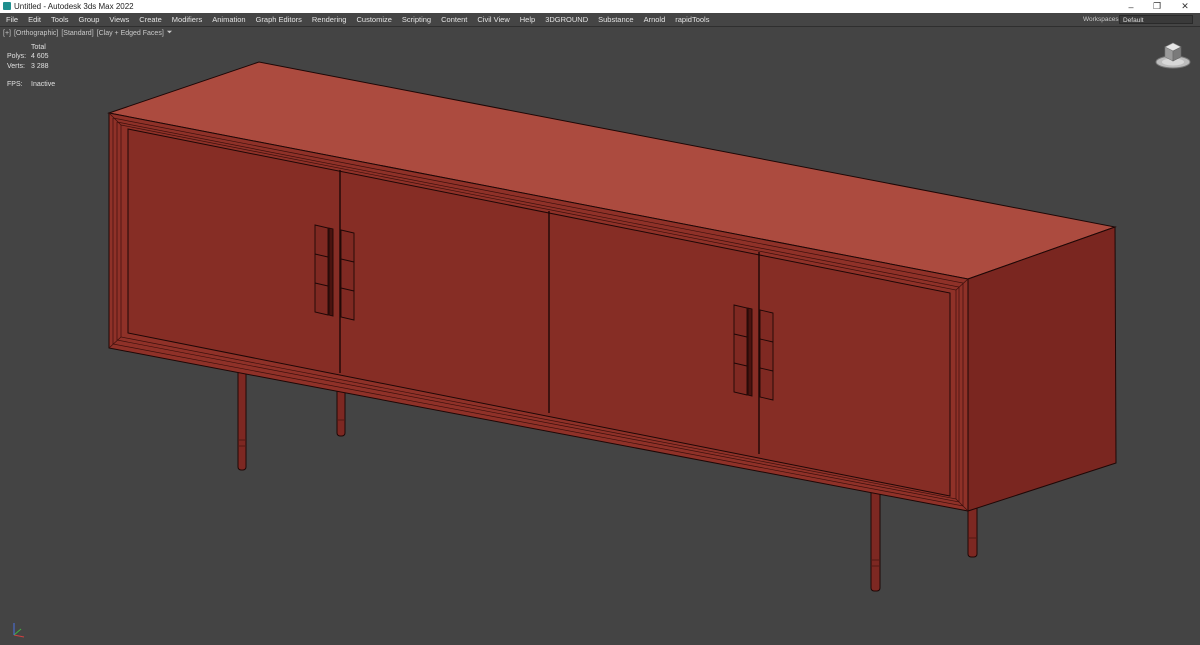 The height and width of the screenshot is (645, 1200). I want to click on handle-right-a, so click(740, 350).